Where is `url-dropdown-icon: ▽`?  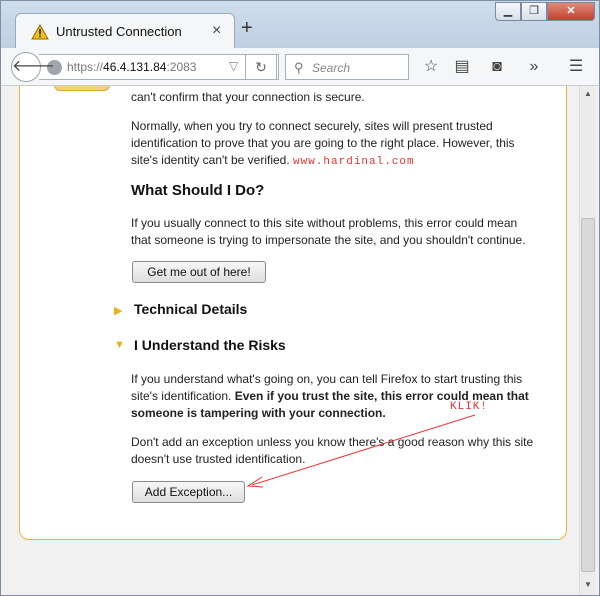 url-dropdown-icon: ▽ is located at coordinates (233, 66).